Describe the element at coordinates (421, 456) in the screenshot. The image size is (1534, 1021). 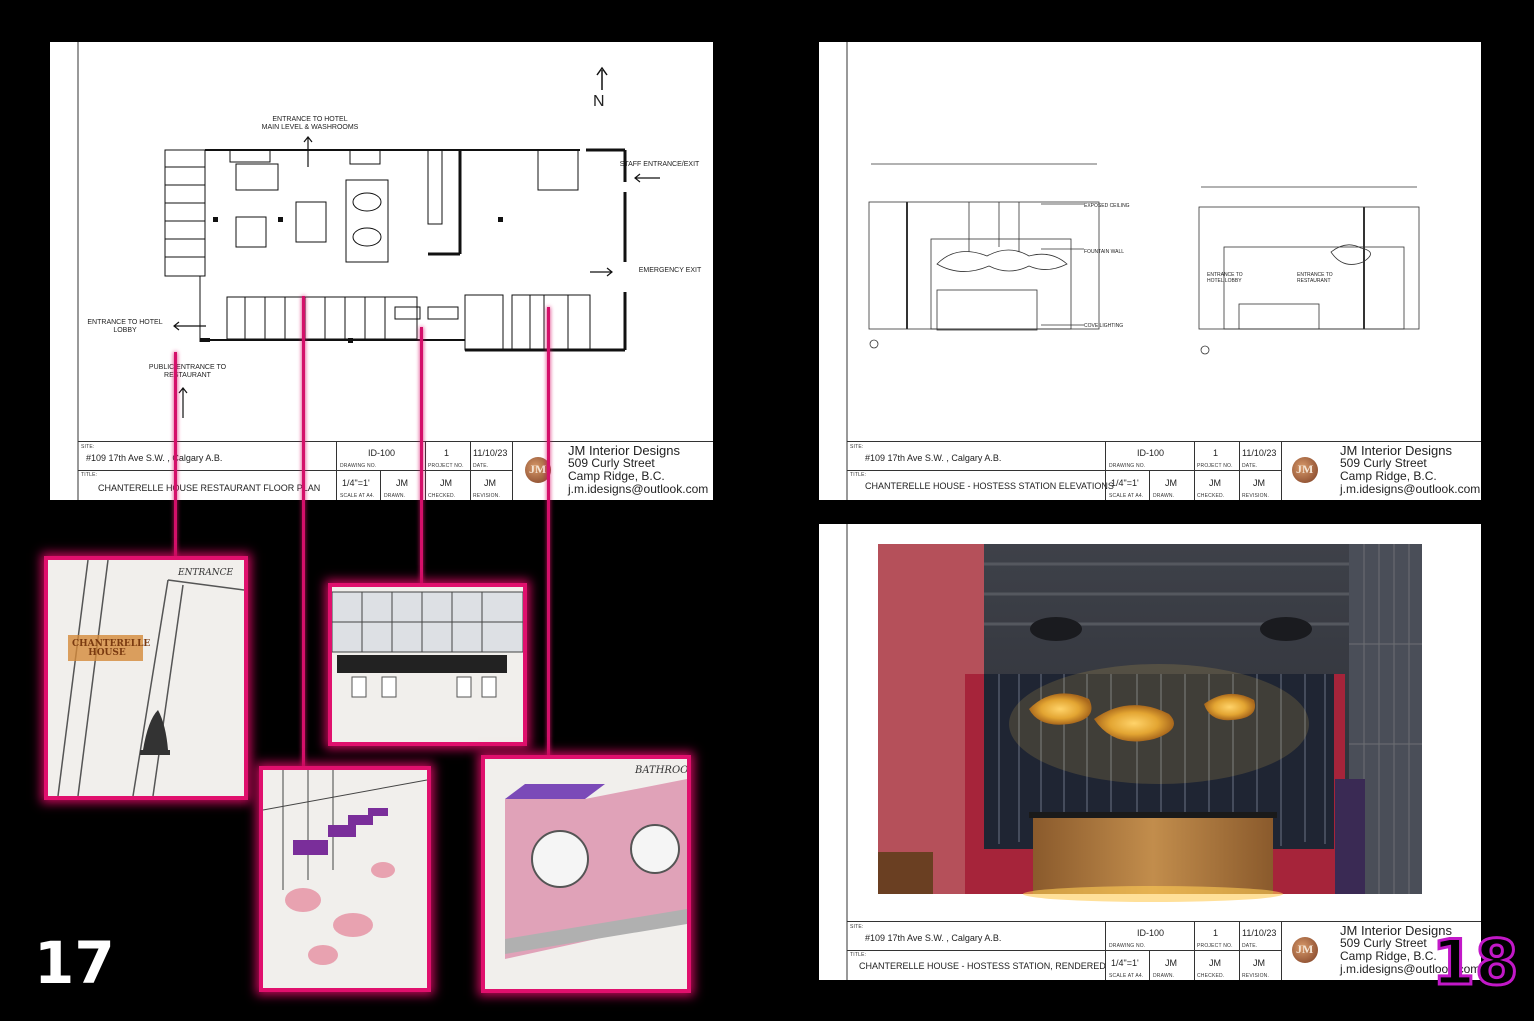
I see `connector-hallway` at that location.